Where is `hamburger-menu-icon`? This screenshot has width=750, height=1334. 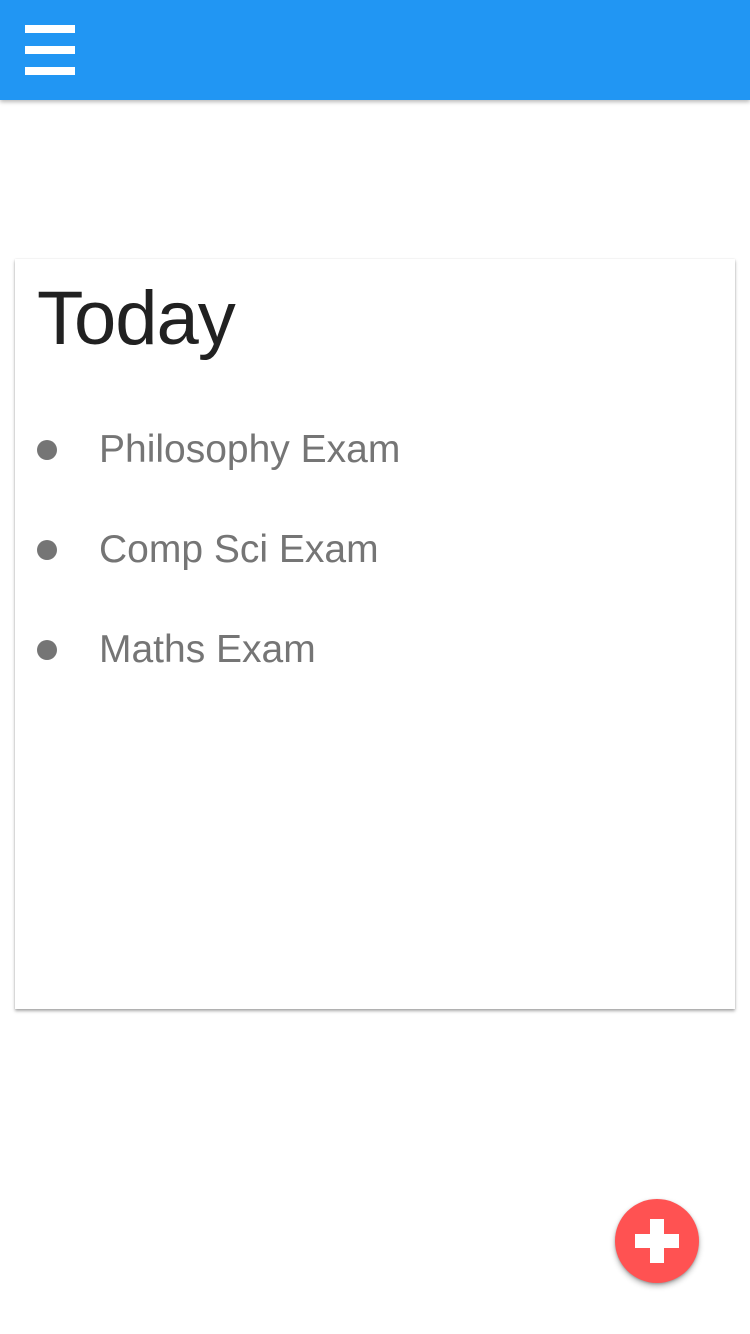
hamburger-menu-icon is located at coordinates (50, 50).